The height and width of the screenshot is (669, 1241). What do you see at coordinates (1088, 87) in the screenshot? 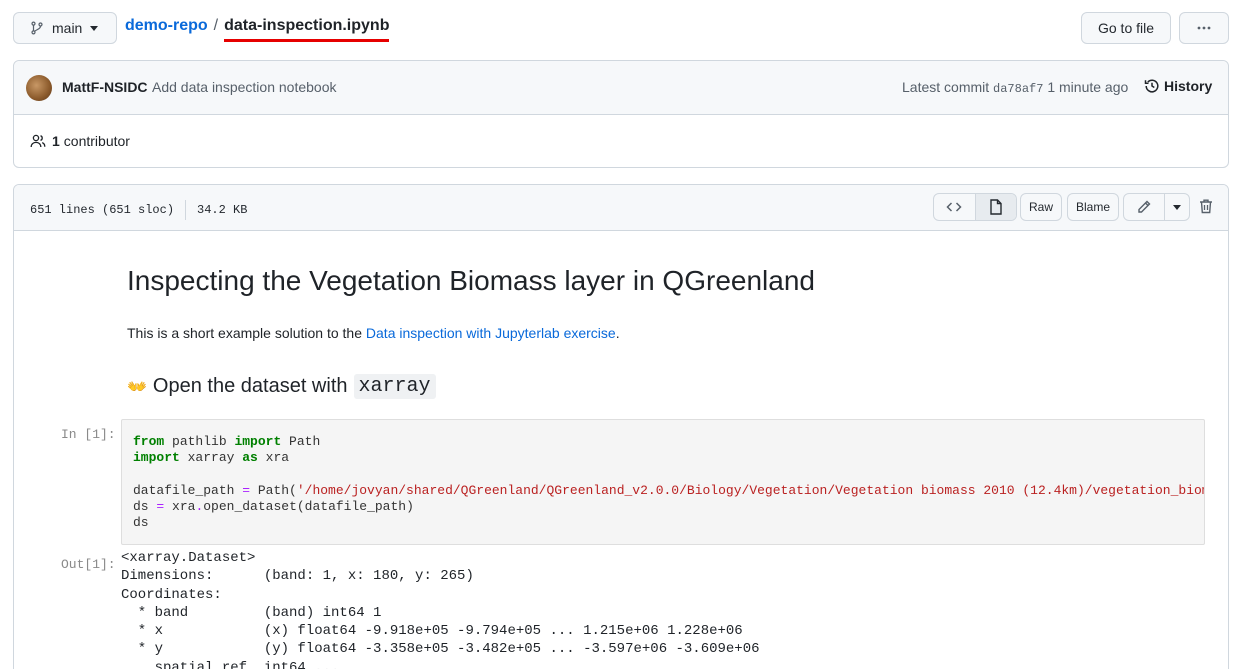
I see `commit-time: 1 minute ago` at bounding box center [1088, 87].